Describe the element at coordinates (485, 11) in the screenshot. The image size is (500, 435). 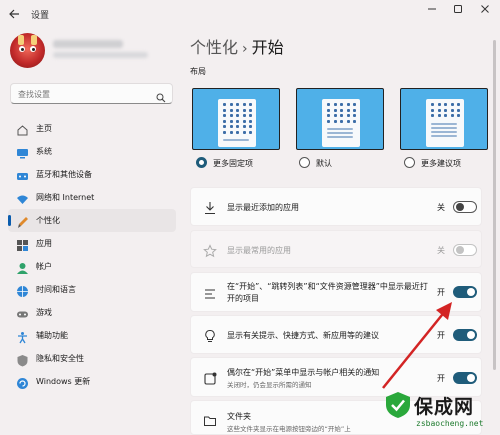
I see `close-icon` at that location.